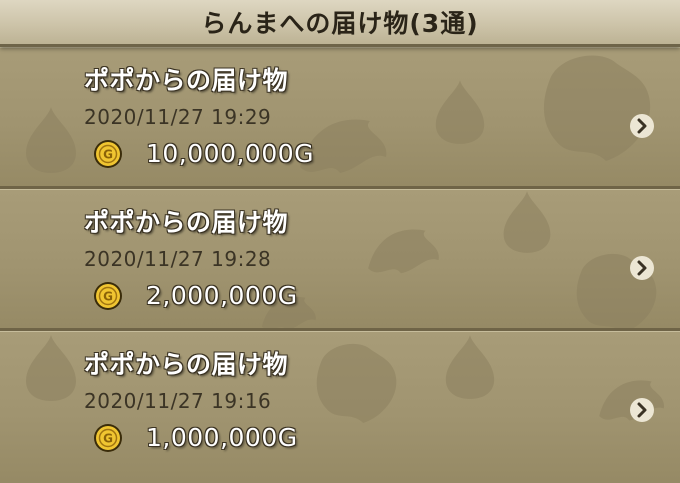  I want to click on gold-amount: 1,000,000G, so click(222, 437).